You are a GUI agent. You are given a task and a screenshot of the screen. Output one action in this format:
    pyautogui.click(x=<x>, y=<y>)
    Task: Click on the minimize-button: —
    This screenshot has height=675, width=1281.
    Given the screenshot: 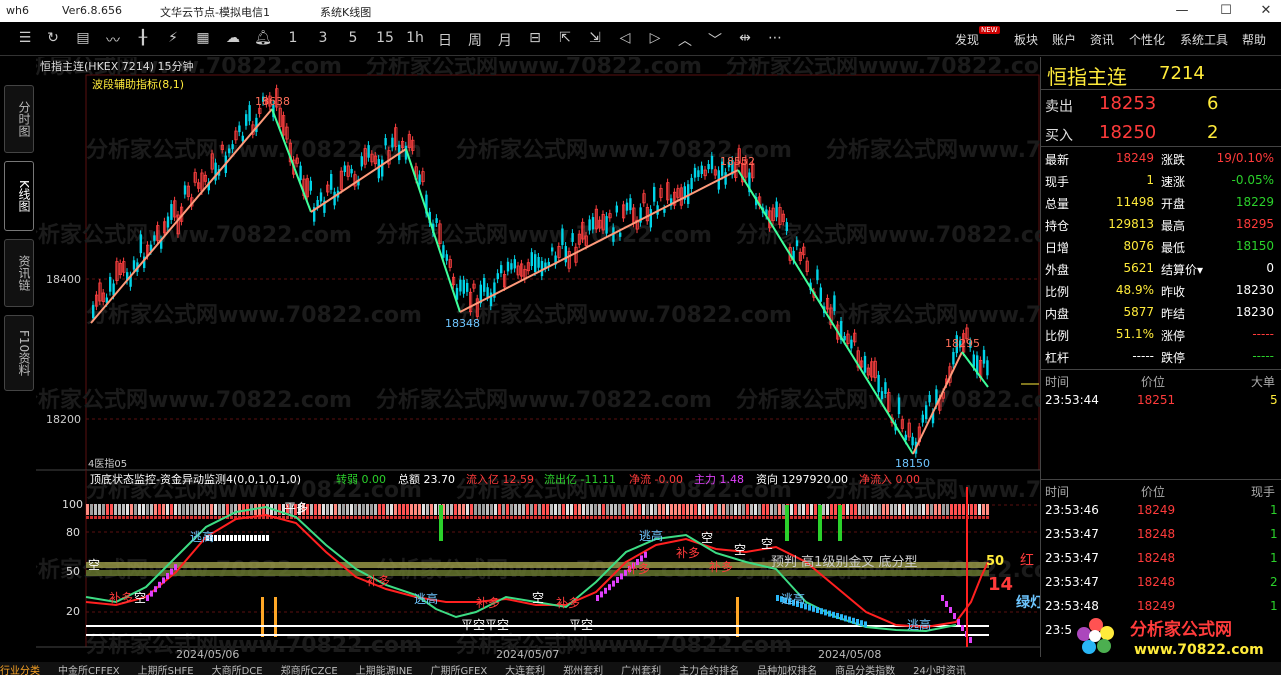 What is the action you would take?
    pyautogui.click(x=1182, y=11)
    